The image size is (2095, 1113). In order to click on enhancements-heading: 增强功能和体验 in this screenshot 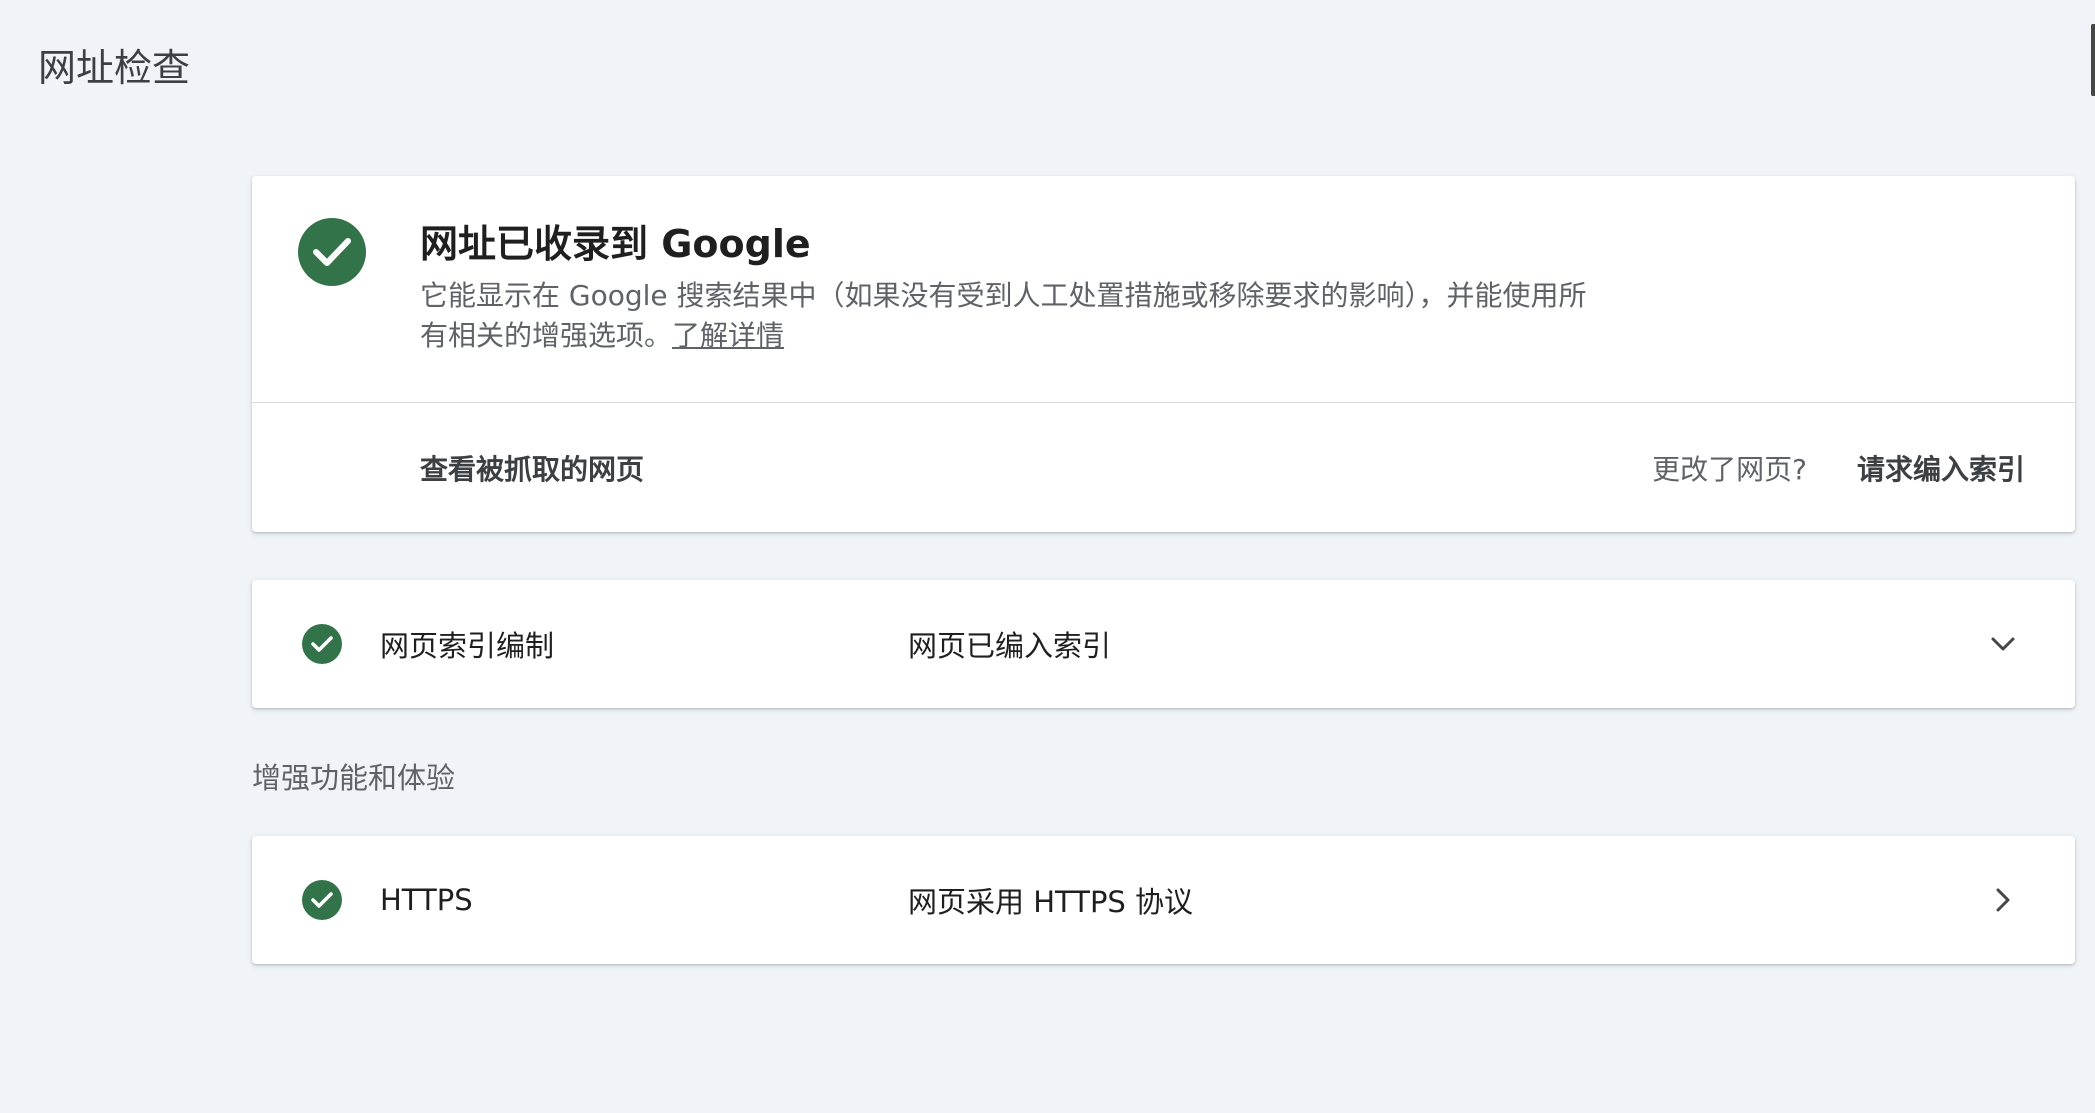, I will do `click(354, 778)`.